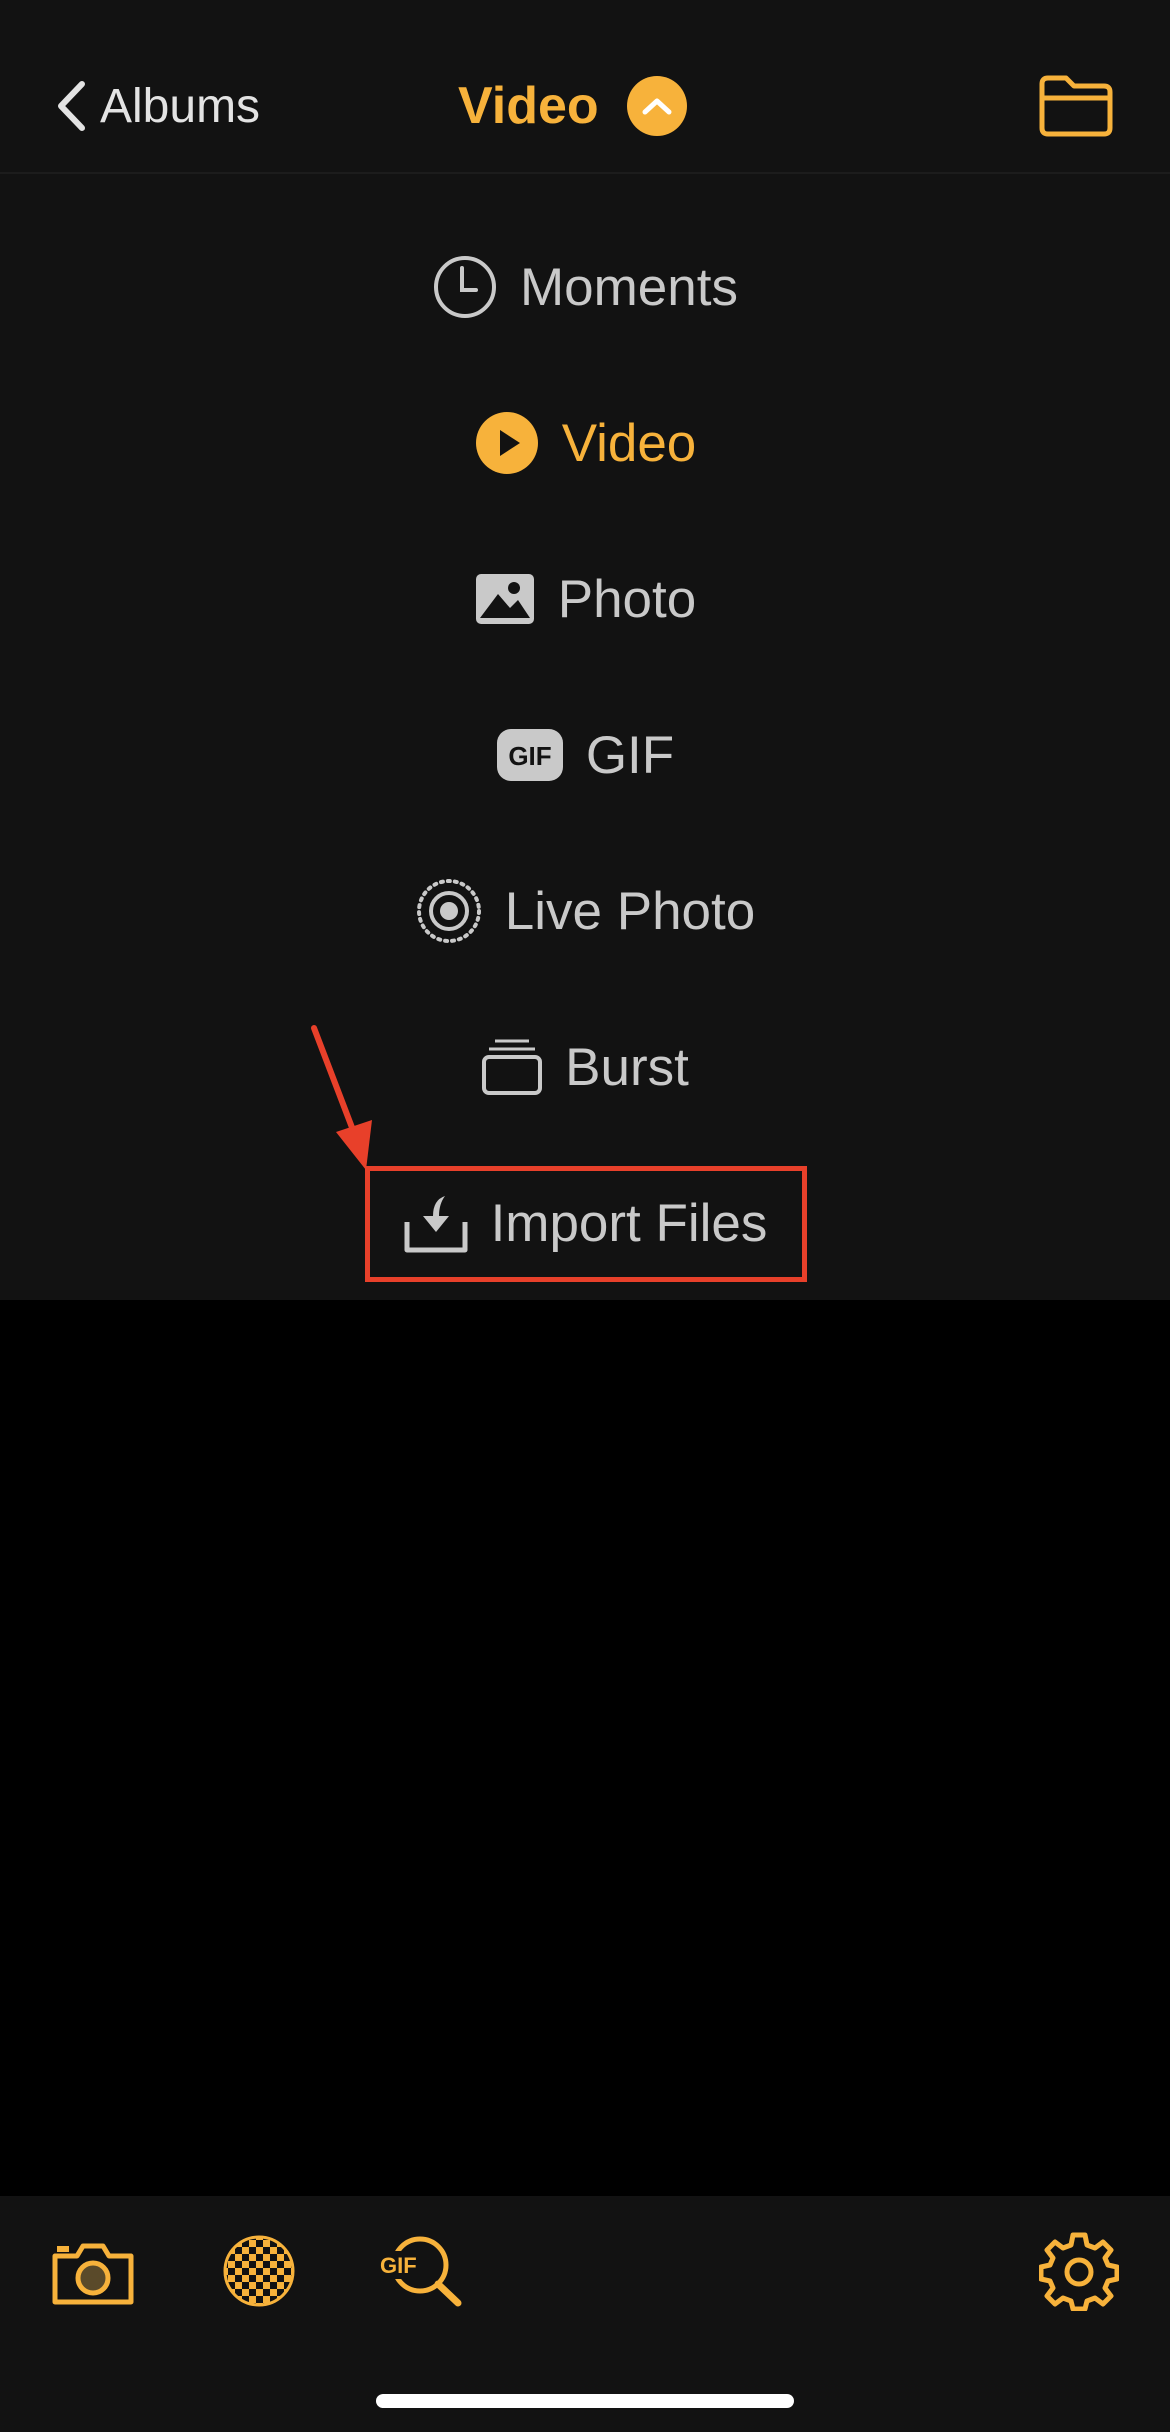 The width and height of the screenshot is (1170, 2432). What do you see at coordinates (629, 443) in the screenshot?
I see `menu-item-label: Video` at bounding box center [629, 443].